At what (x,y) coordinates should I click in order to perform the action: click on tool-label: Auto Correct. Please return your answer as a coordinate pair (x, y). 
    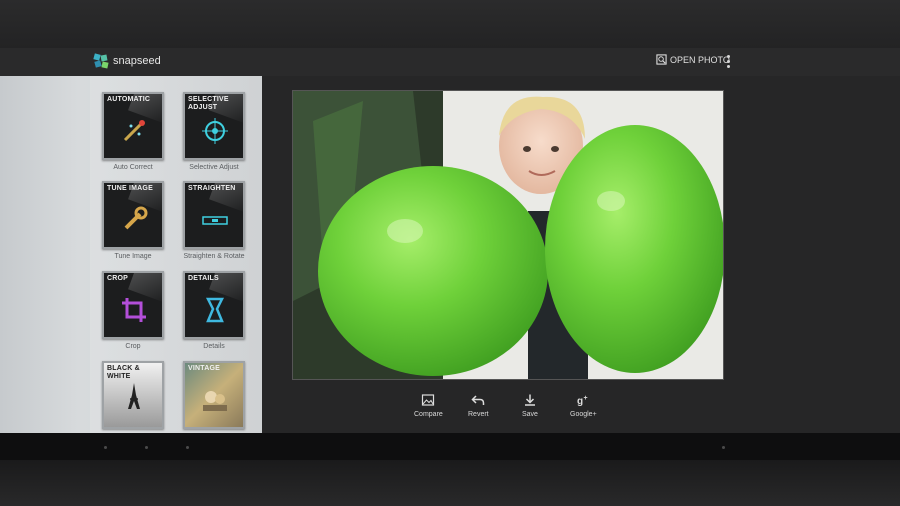
    Looking at the image, I should click on (133, 167).